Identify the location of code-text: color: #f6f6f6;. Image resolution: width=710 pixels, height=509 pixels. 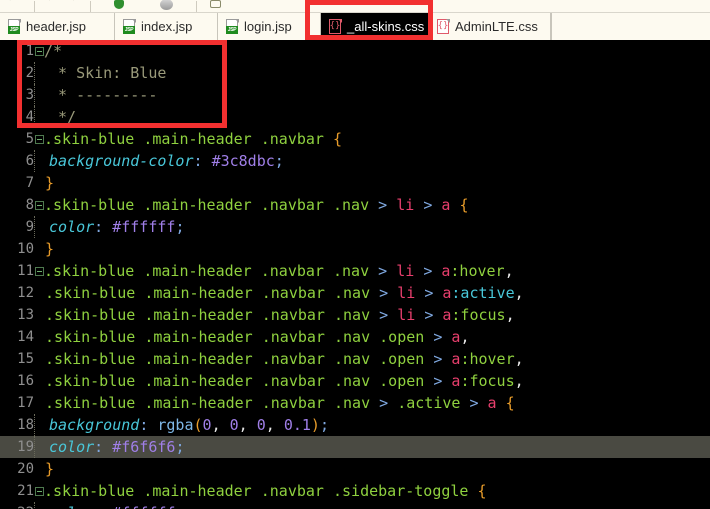
(117, 447).